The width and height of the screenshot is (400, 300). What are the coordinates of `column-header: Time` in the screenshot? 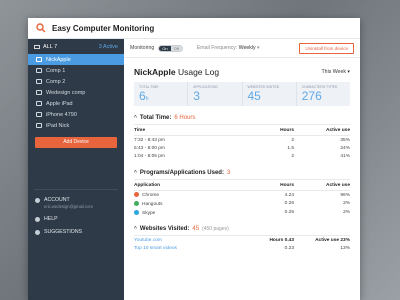 It's located at (194, 130).